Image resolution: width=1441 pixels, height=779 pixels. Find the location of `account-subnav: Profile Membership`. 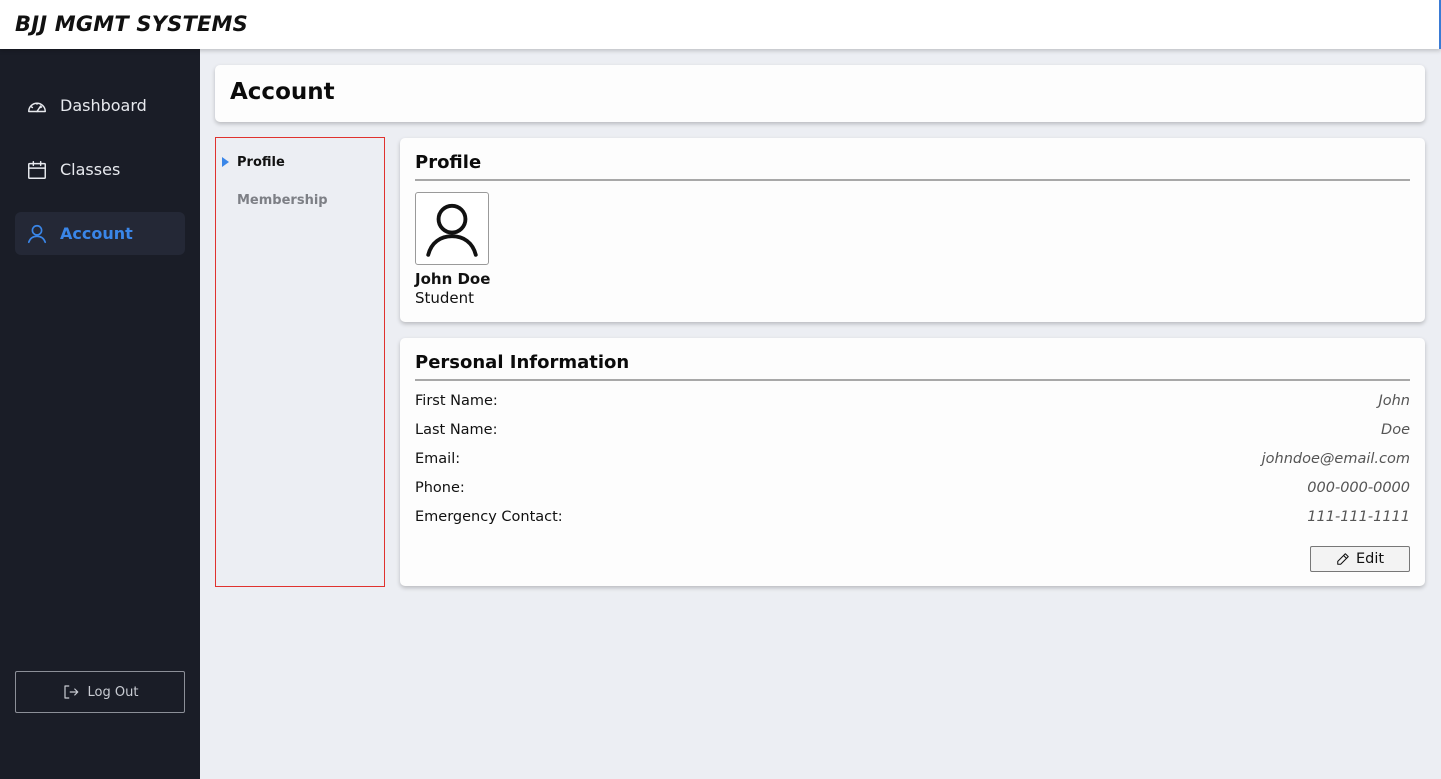

account-subnav: Profile Membership is located at coordinates (300, 362).